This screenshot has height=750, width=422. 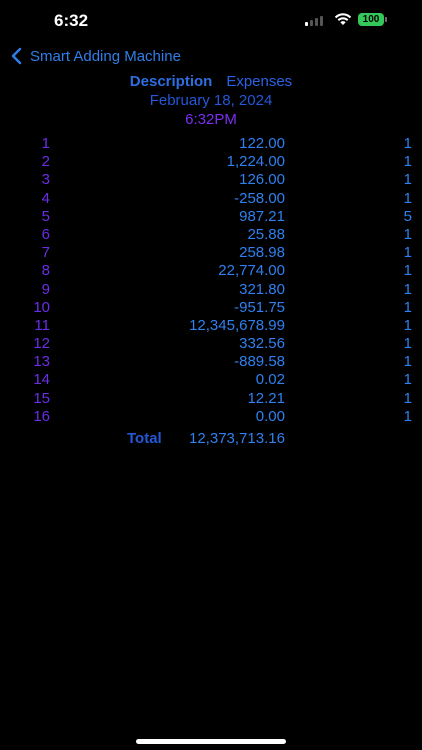 What do you see at coordinates (237, 325) in the screenshot?
I see `entry-amount: 12,345,678.99` at bounding box center [237, 325].